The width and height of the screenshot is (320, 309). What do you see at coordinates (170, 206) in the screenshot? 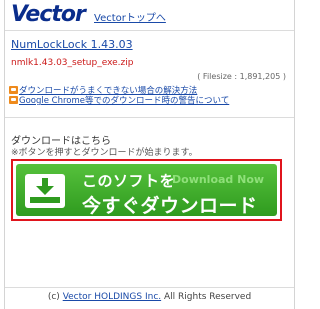
I see `download-button-line2: 今すぐダウンロード` at bounding box center [170, 206].